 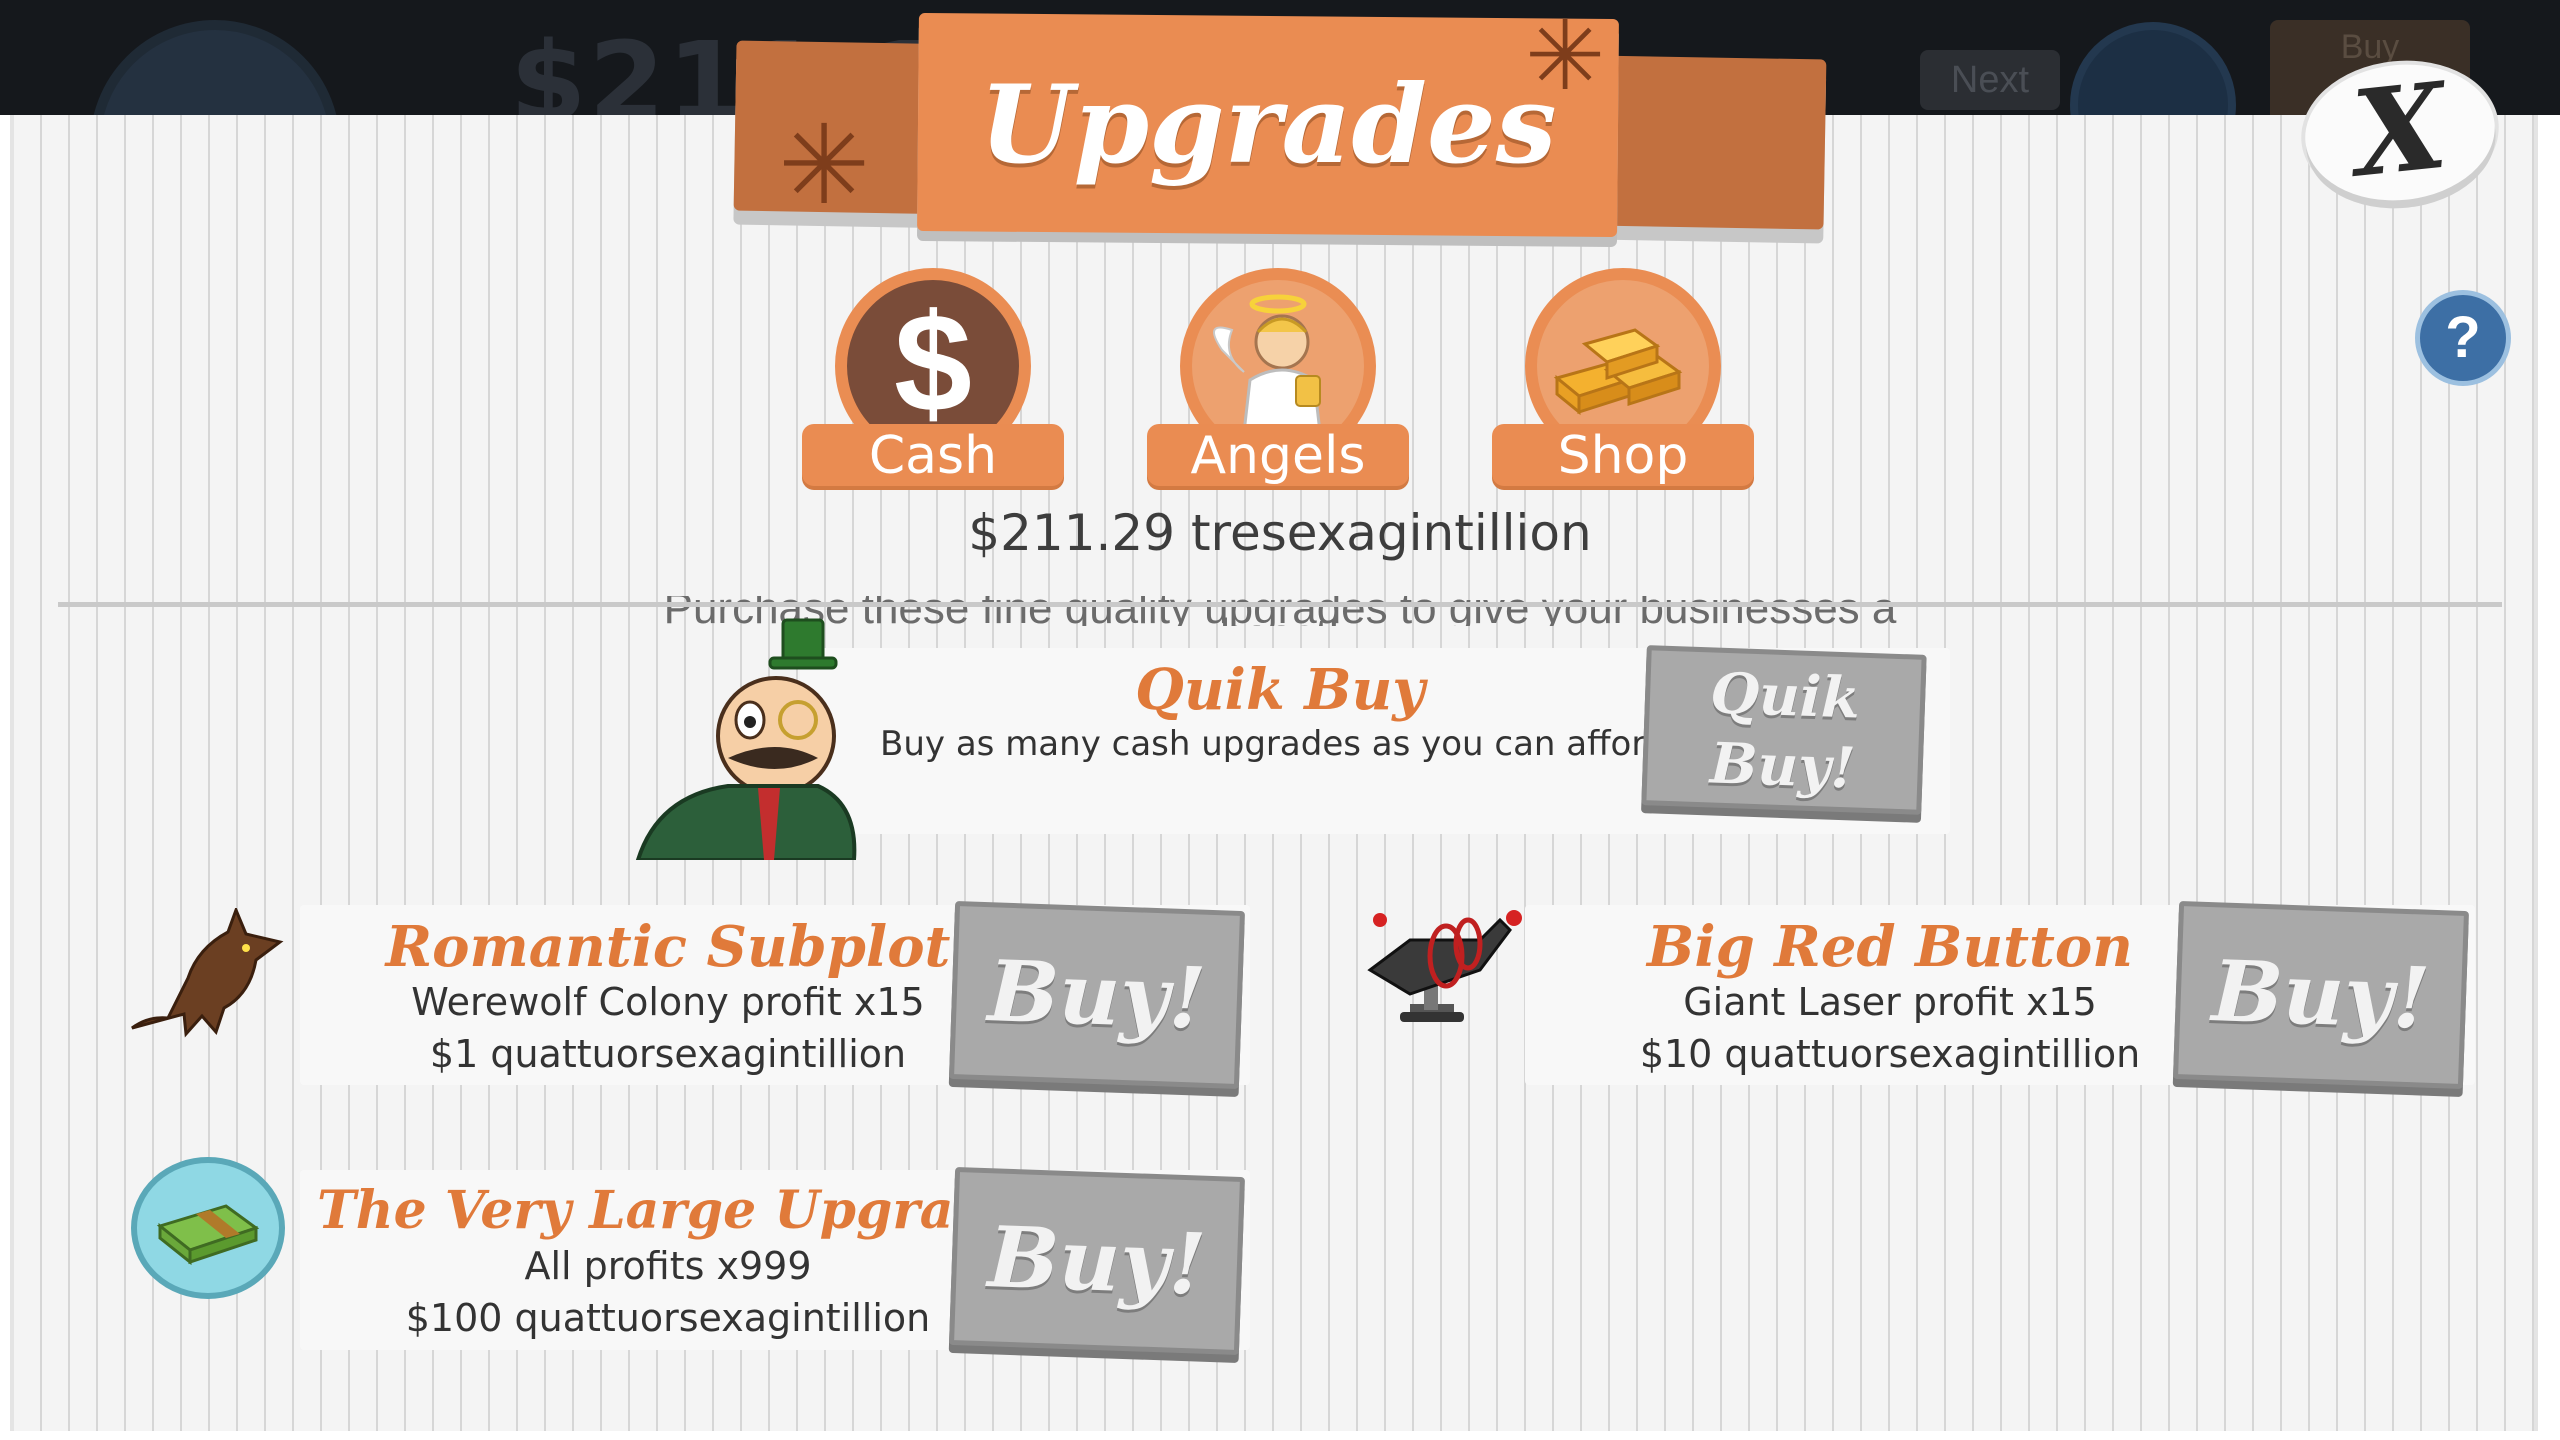 I want to click on quik-buy-button-line2: Buy!, so click(x=1783, y=766).